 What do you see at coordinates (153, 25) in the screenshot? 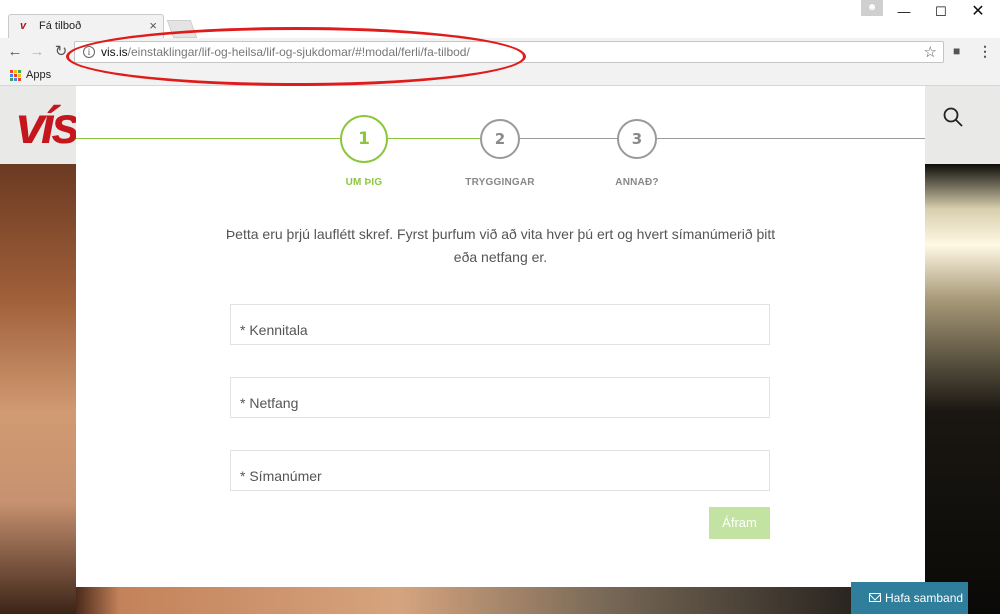
I see `close-tab-icon: ×` at bounding box center [153, 25].